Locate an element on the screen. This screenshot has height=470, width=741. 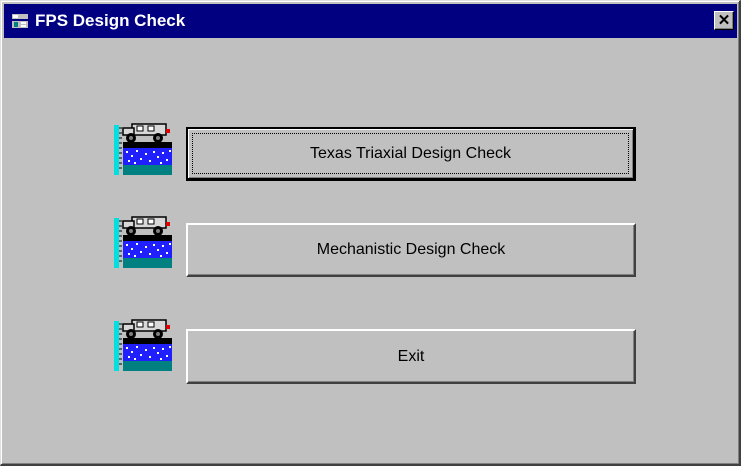
window-title: FPS Design Check is located at coordinates (110, 20).